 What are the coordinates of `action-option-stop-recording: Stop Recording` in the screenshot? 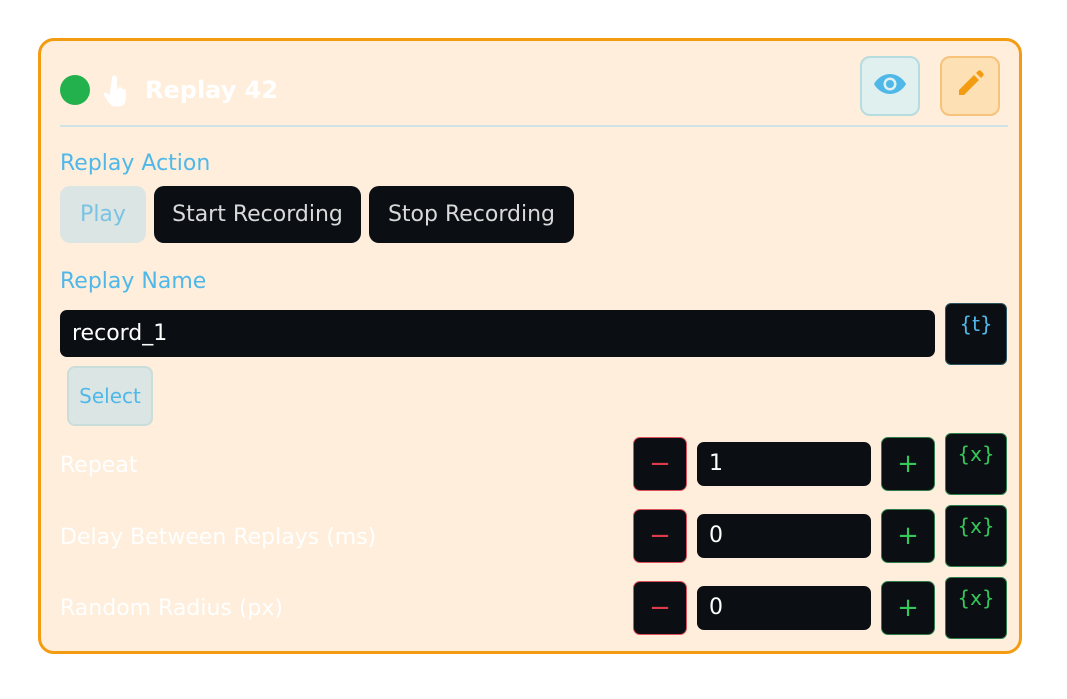 It's located at (471, 214).